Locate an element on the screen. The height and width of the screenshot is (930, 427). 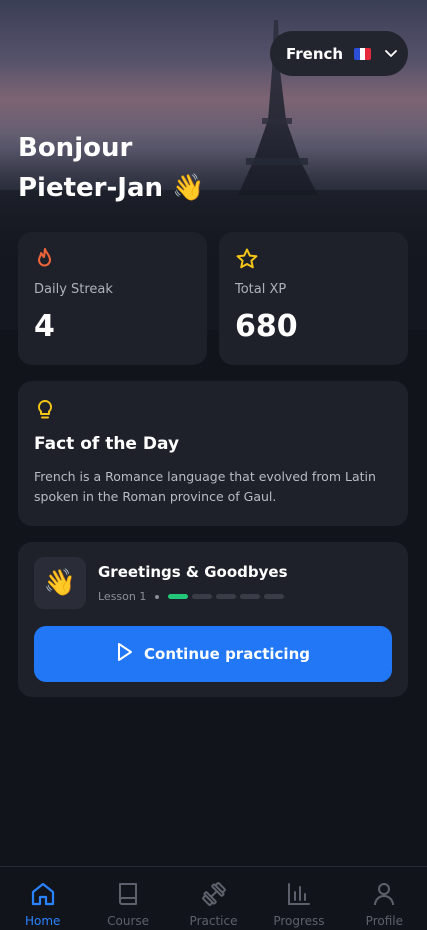
streak-value: 4 is located at coordinates (44, 326).